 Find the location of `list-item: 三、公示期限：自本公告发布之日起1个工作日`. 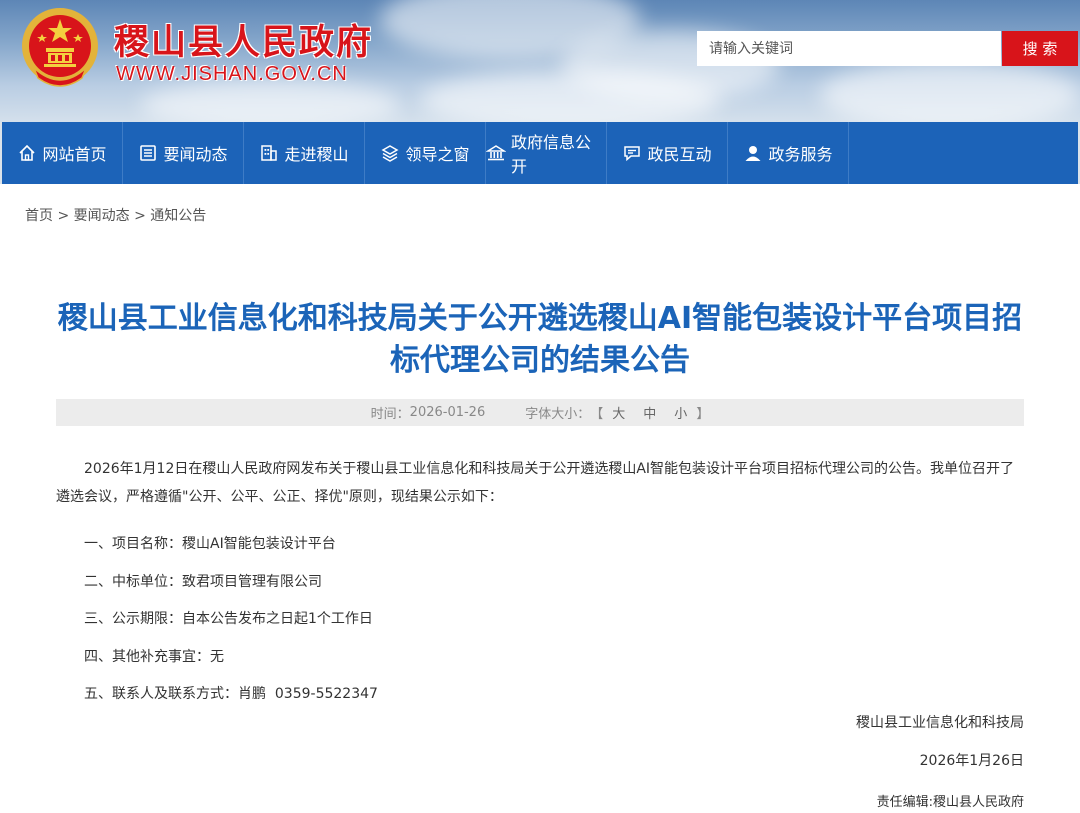

list-item: 三、公示期限：自本公告发布之日起1个工作日 is located at coordinates (228, 619).